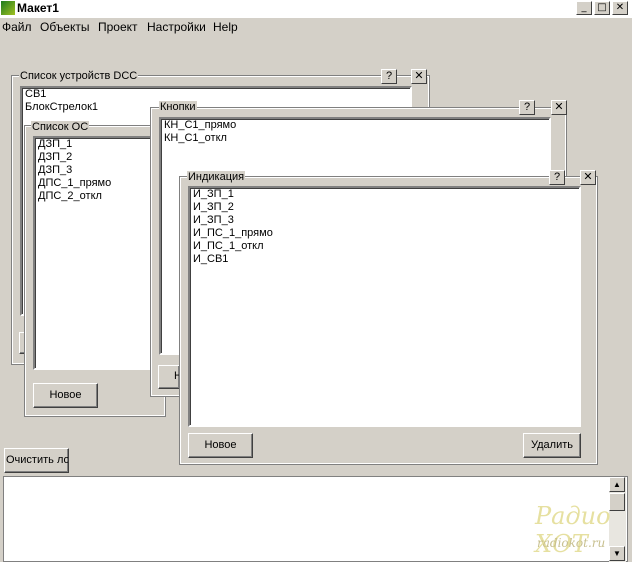  I want to click on window-title: Макет1, so click(38, 8).